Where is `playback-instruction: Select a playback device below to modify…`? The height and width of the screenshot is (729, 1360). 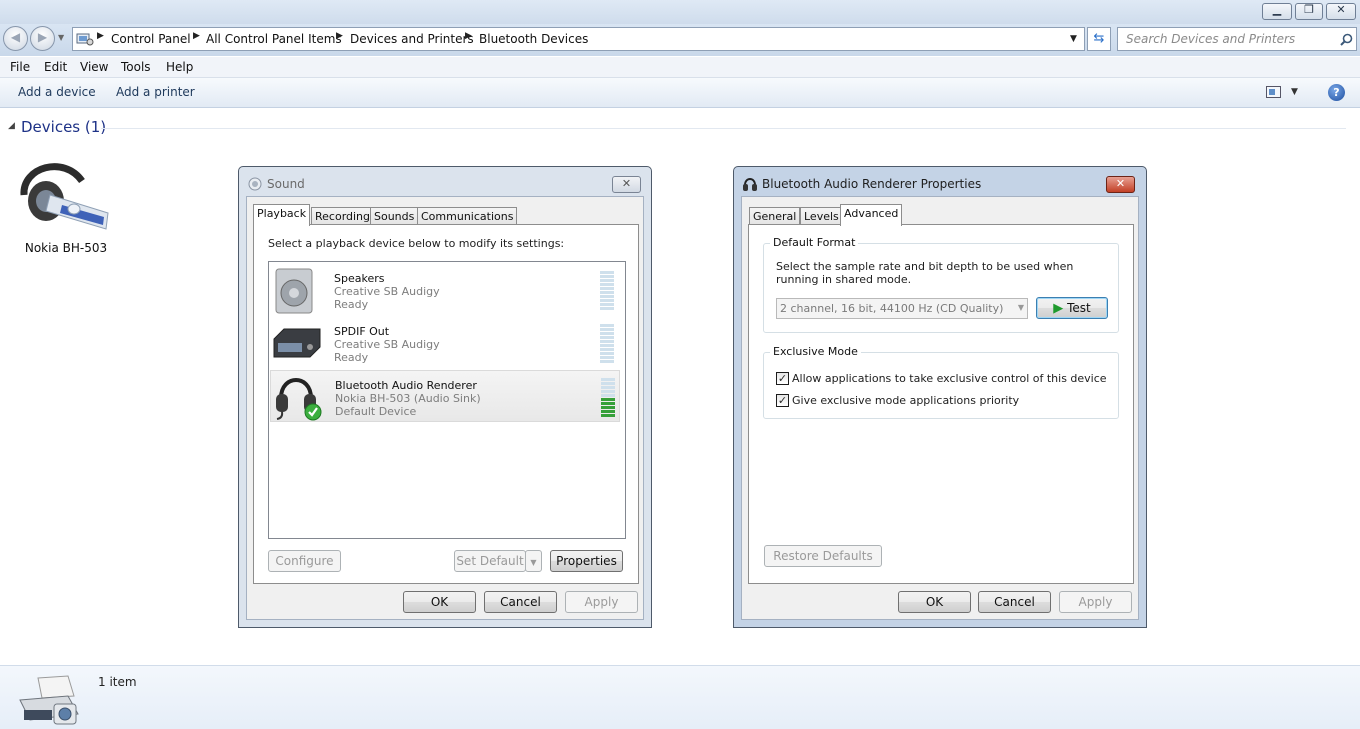
playback-instruction: Select a playback device below to modify… is located at coordinates (416, 243).